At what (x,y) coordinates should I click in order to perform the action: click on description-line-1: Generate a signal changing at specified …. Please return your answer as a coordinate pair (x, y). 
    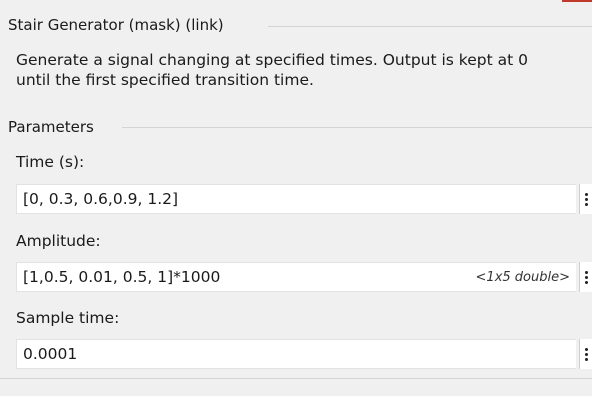
    Looking at the image, I should click on (272, 60).